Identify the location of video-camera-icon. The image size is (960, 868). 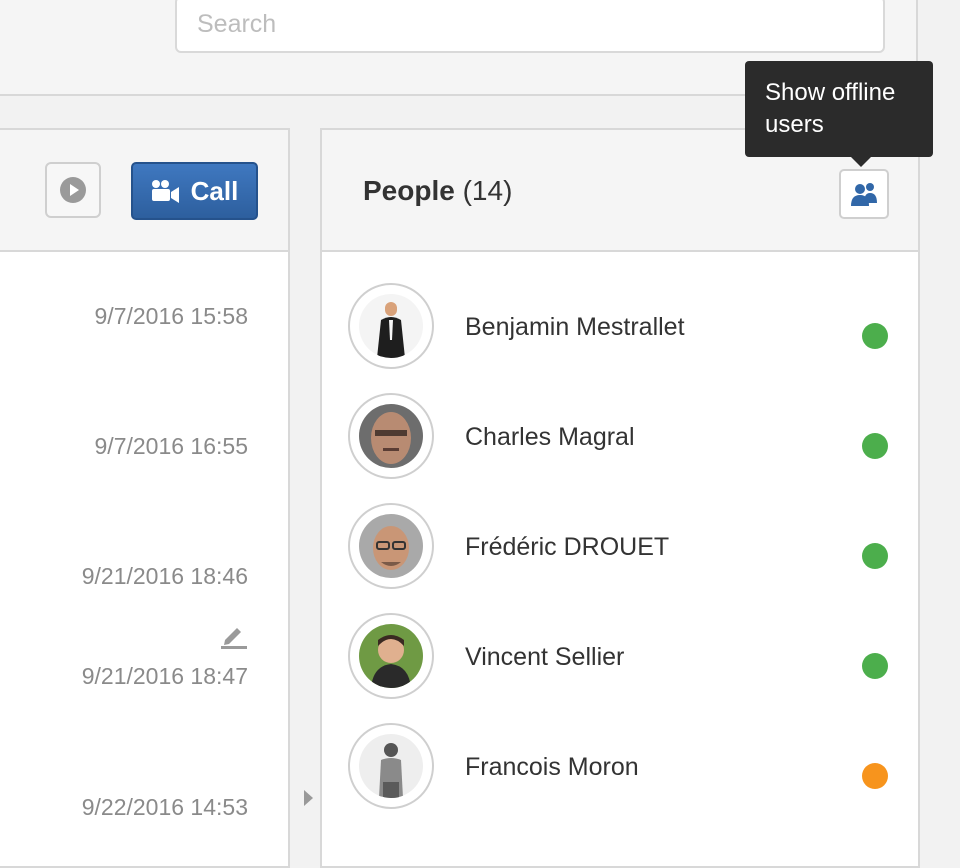
(165, 191).